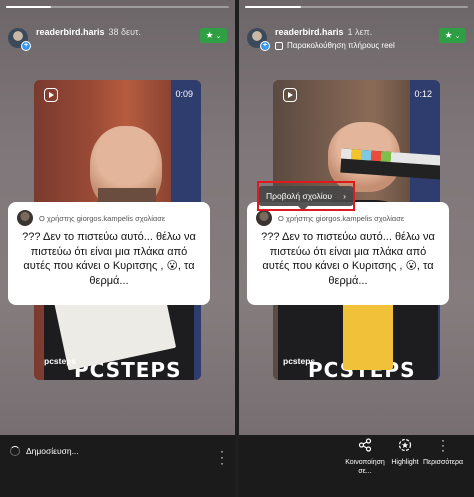 This screenshot has width=474, height=497. Describe the element at coordinates (15, 451) in the screenshot. I see `loading-spinner-icon` at that location.